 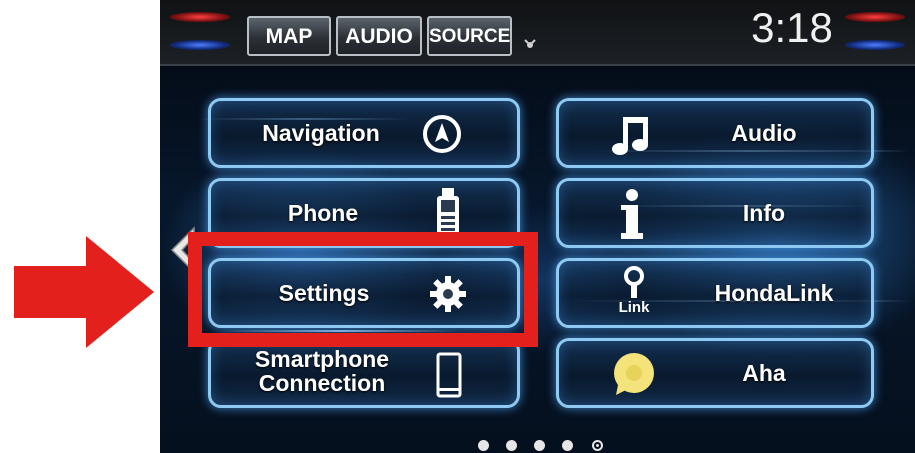 I want to click on gps-signal-icon, so click(x=530, y=43).